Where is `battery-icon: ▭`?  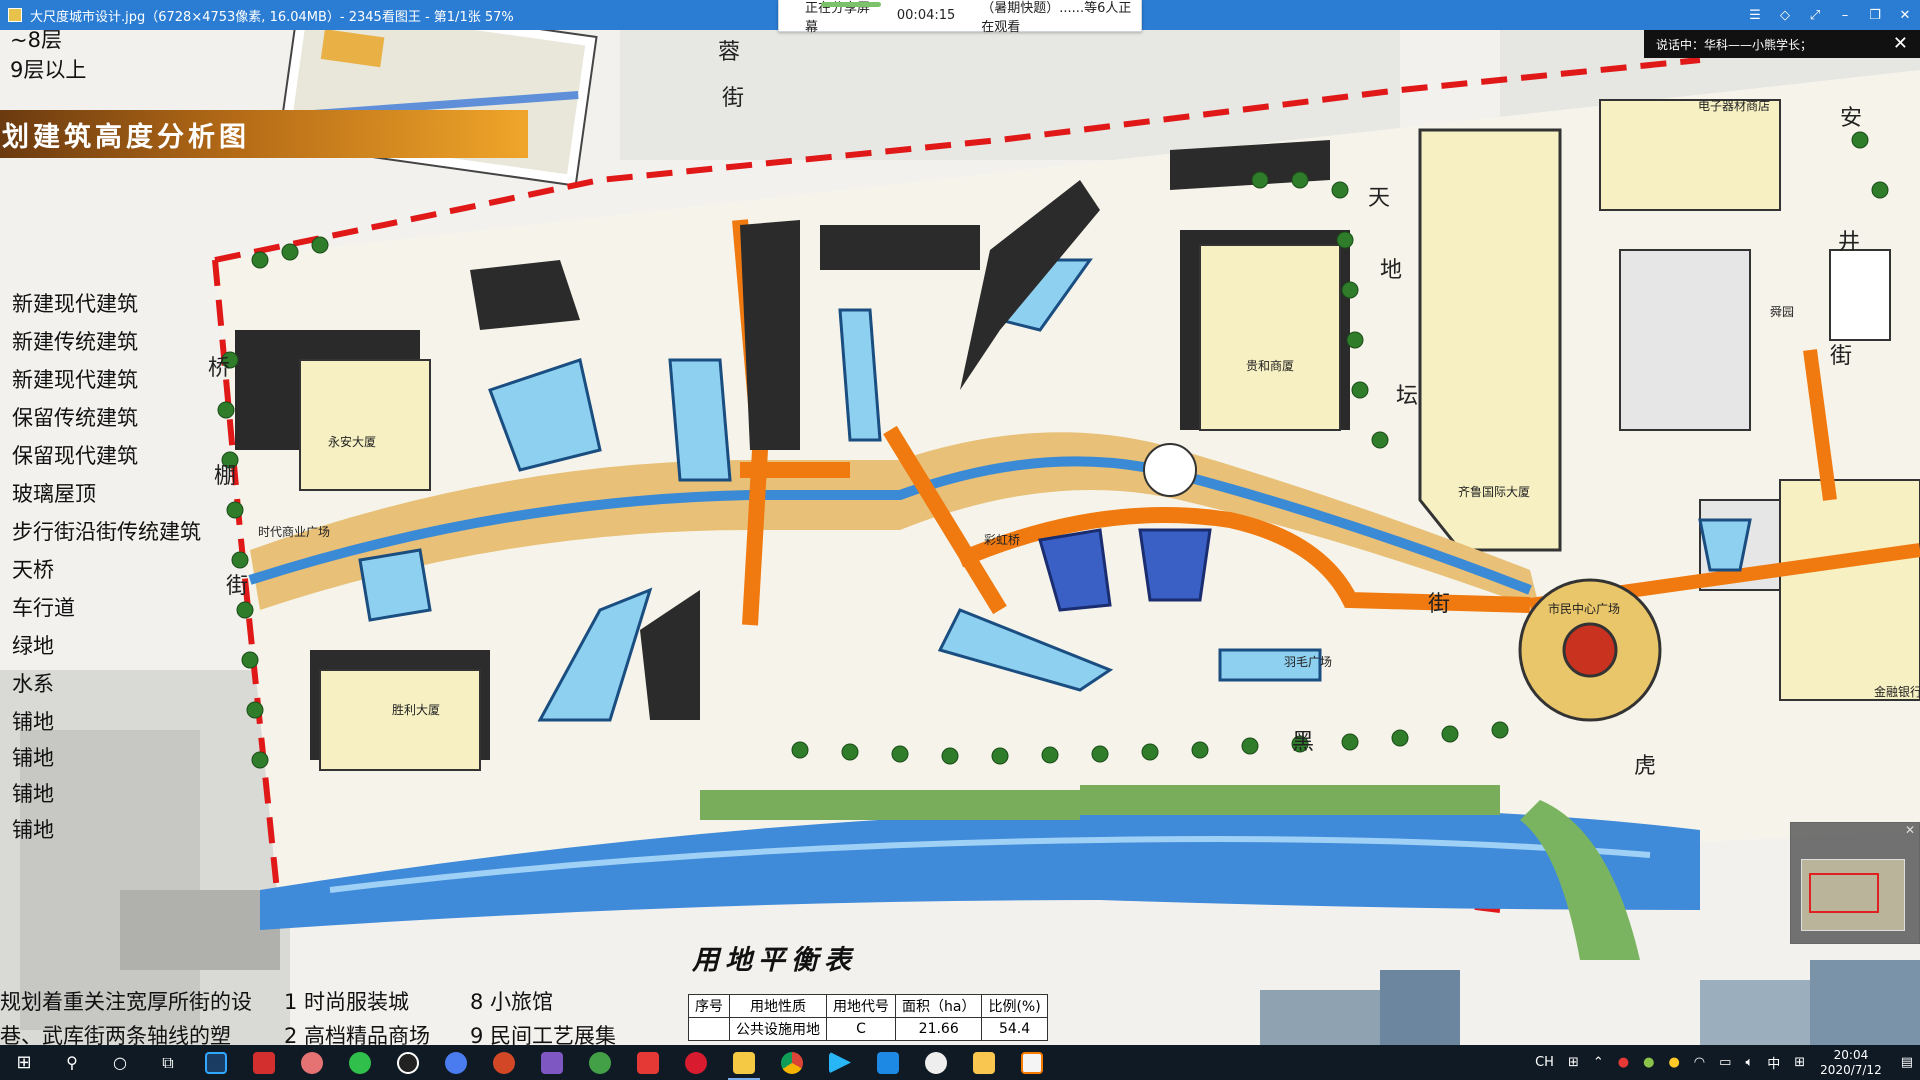
battery-icon: ▭ is located at coordinates (1725, 1062).